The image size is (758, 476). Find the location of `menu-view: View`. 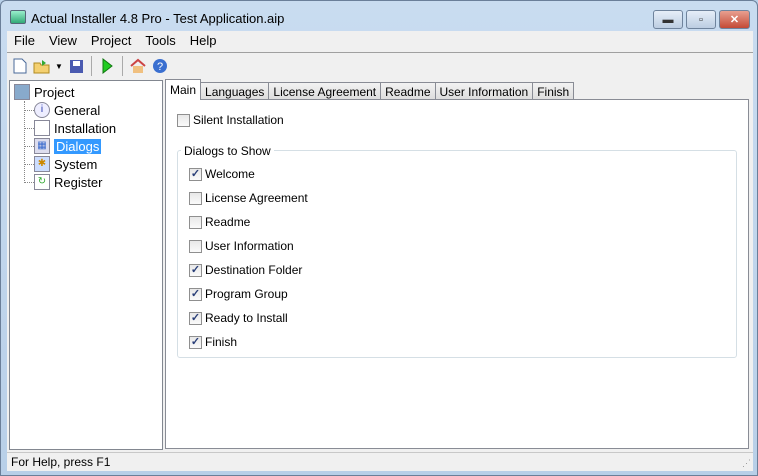

menu-view: View is located at coordinates (63, 41).